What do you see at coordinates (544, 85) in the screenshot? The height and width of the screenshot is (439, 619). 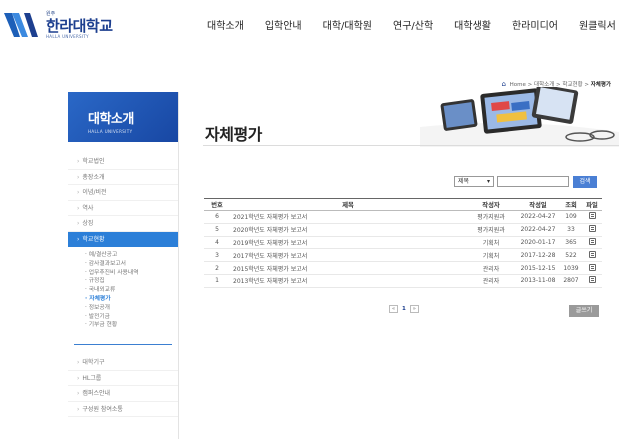 I see `breadcrumb-item: 대학소개` at bounding box center [544, 85].